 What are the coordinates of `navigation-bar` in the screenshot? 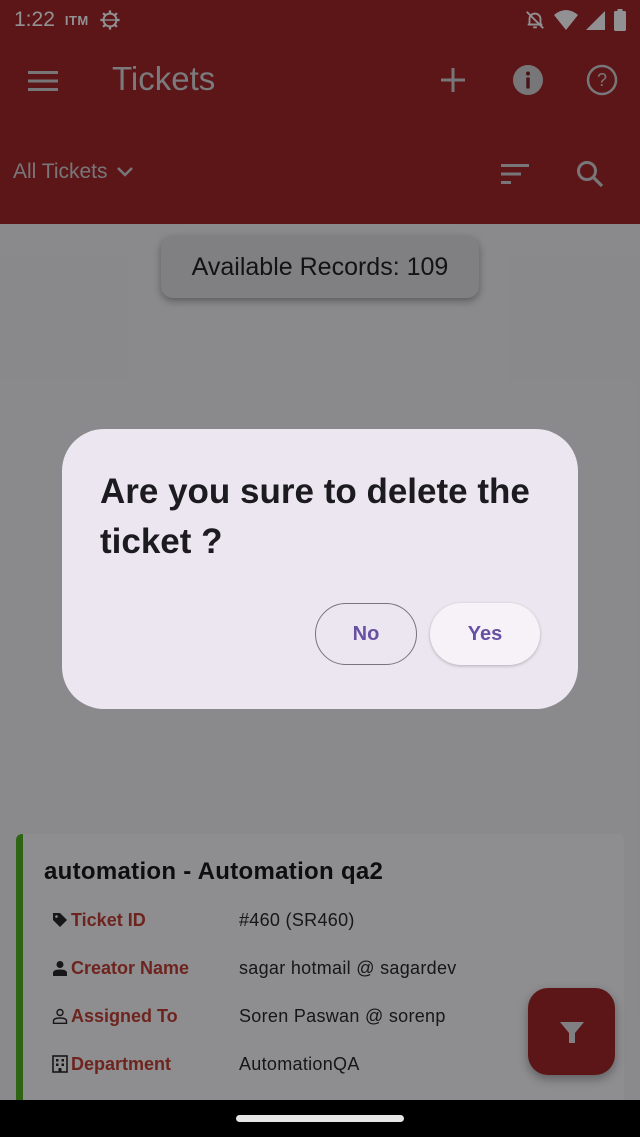 It's located at (320, 1118).